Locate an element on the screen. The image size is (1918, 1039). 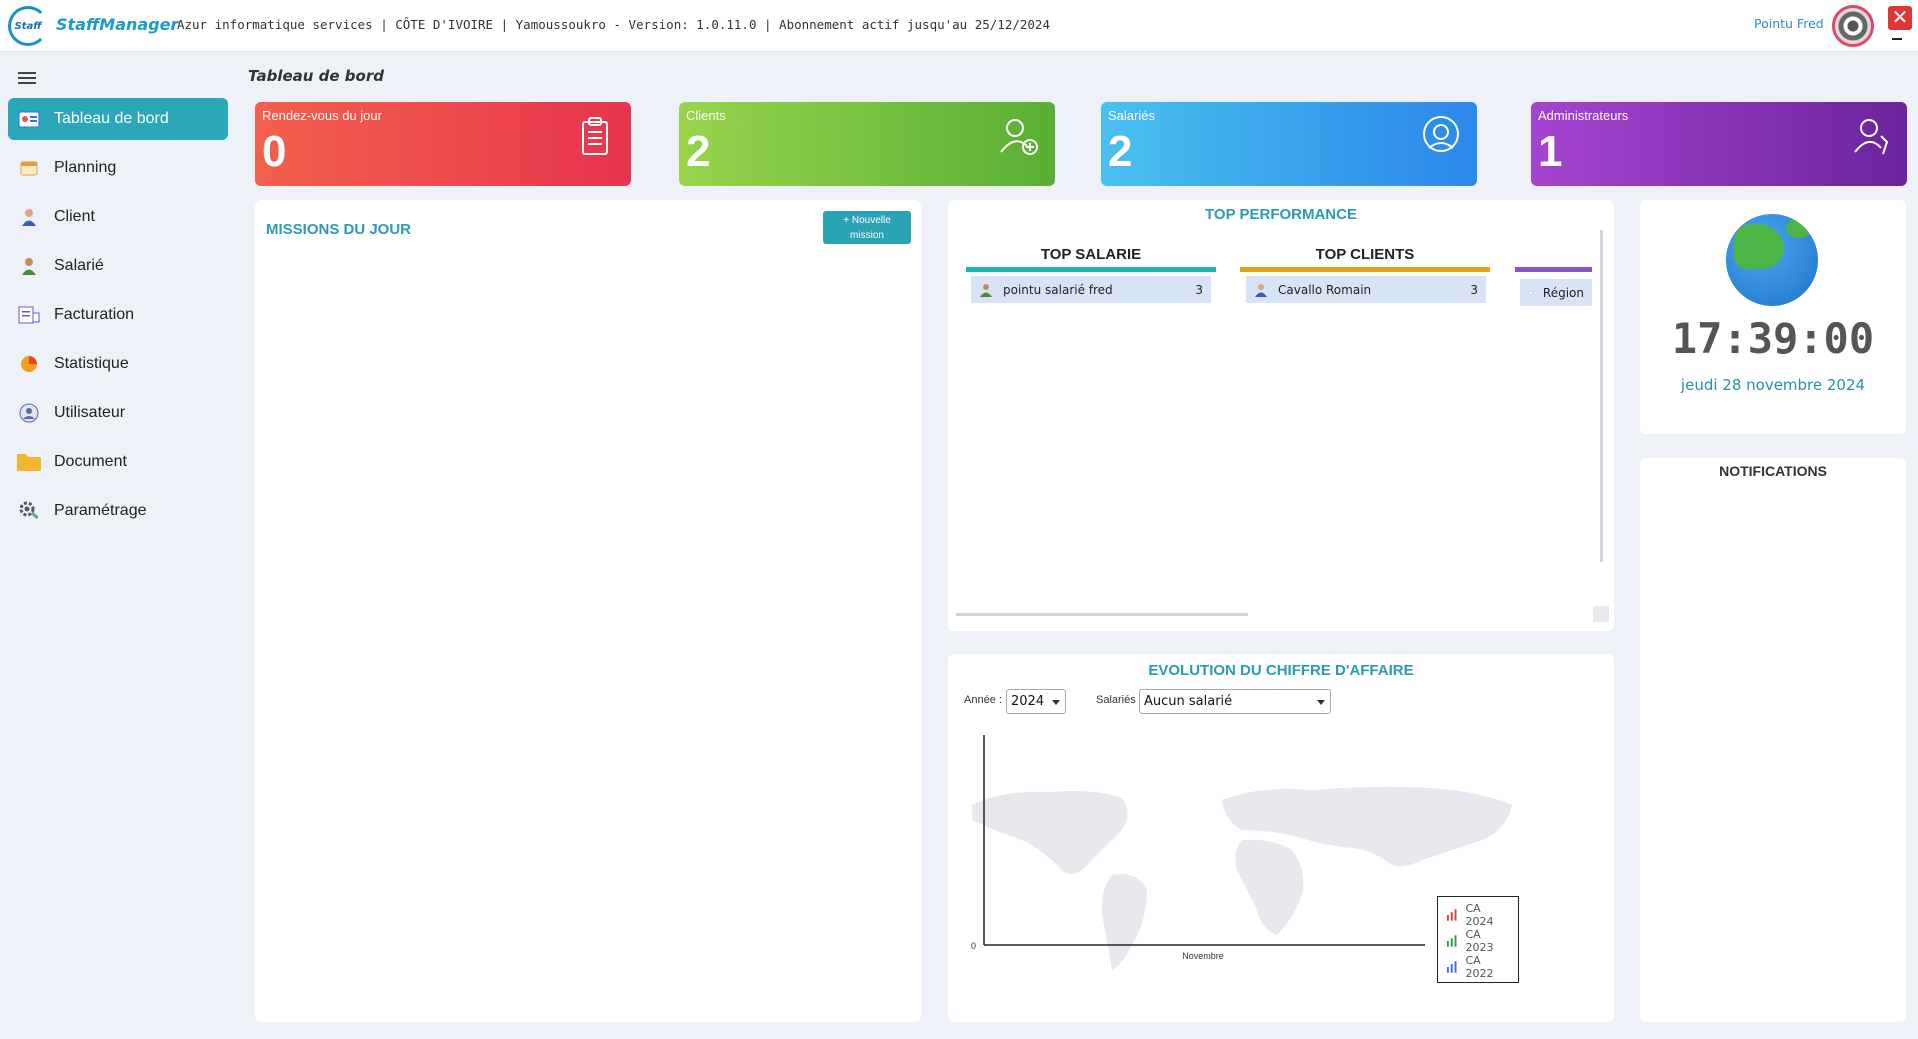
new-mission-button: + Nouvelle mission is located at coordinates (867, 227).